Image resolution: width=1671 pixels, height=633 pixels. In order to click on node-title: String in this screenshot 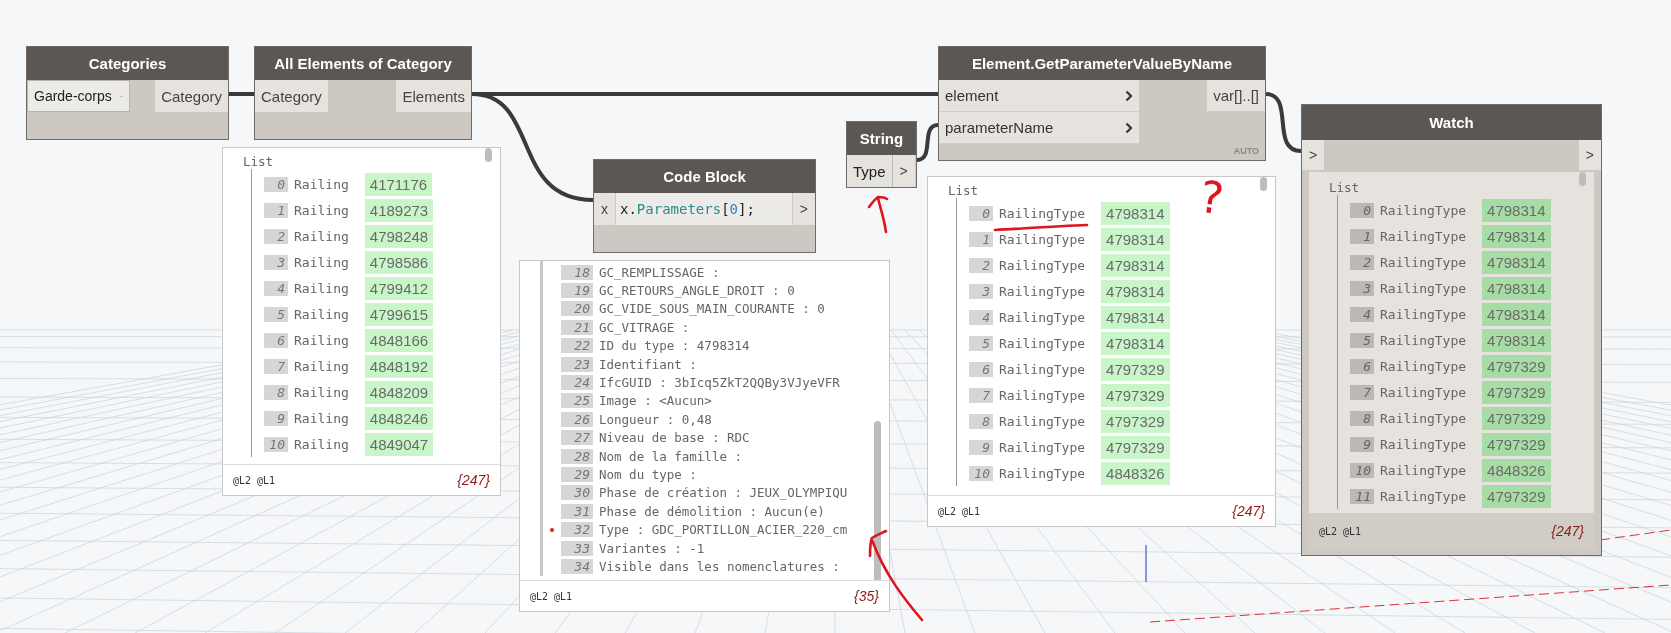, I will do `click(881, 138)`.